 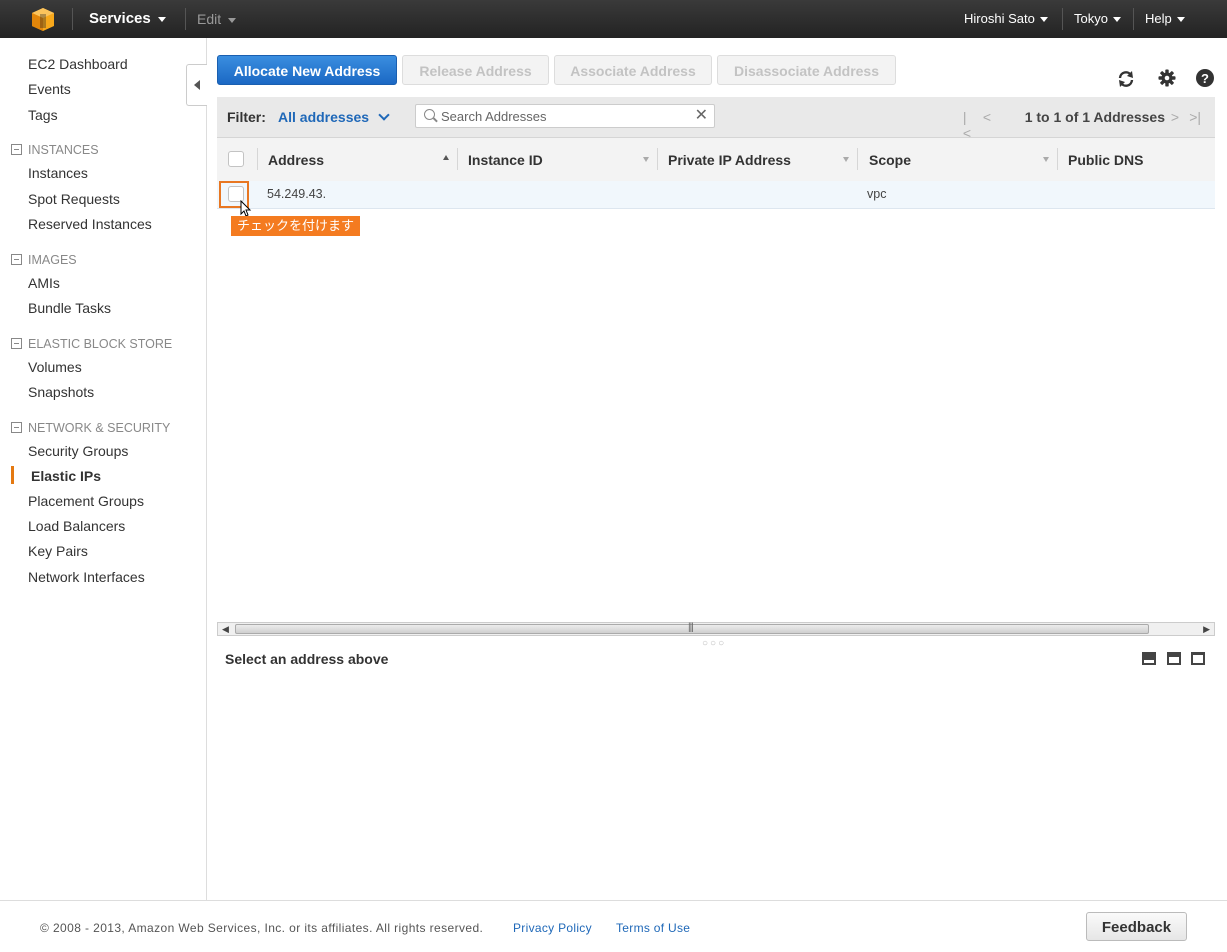 I want to click on pane-layout-bottom-icon, so click(x=1149, y=658).